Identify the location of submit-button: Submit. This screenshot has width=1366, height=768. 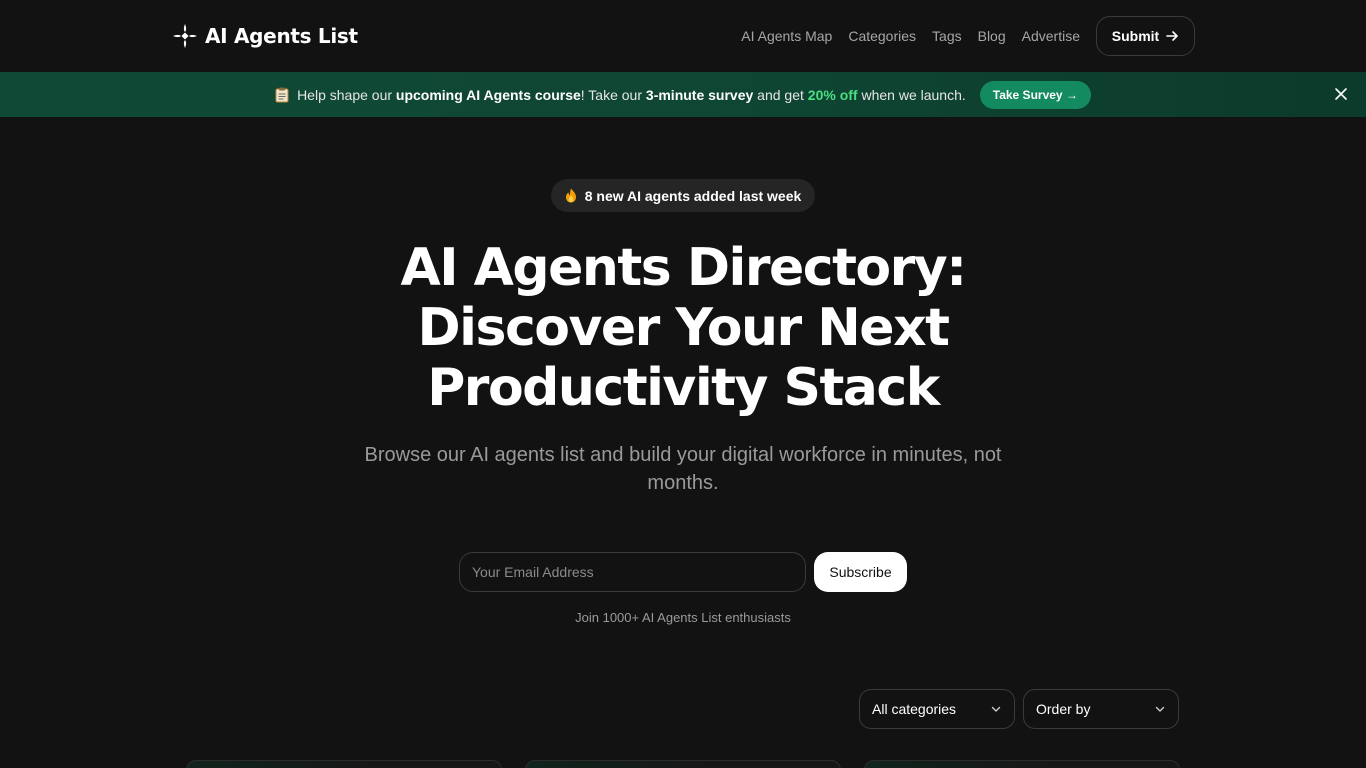
(1145, 36).